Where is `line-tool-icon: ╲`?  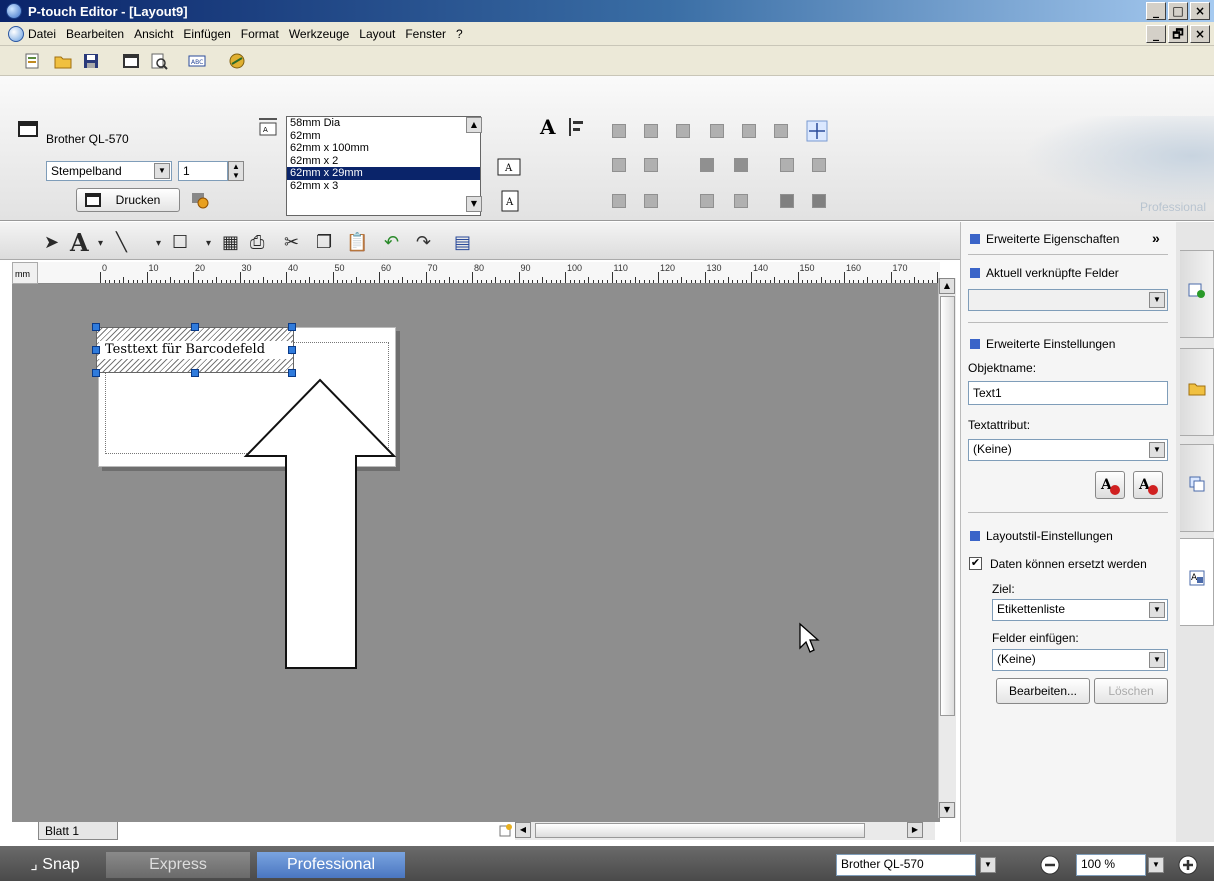
line-tool-icon: ╲ is located at coordinates (121, 242).